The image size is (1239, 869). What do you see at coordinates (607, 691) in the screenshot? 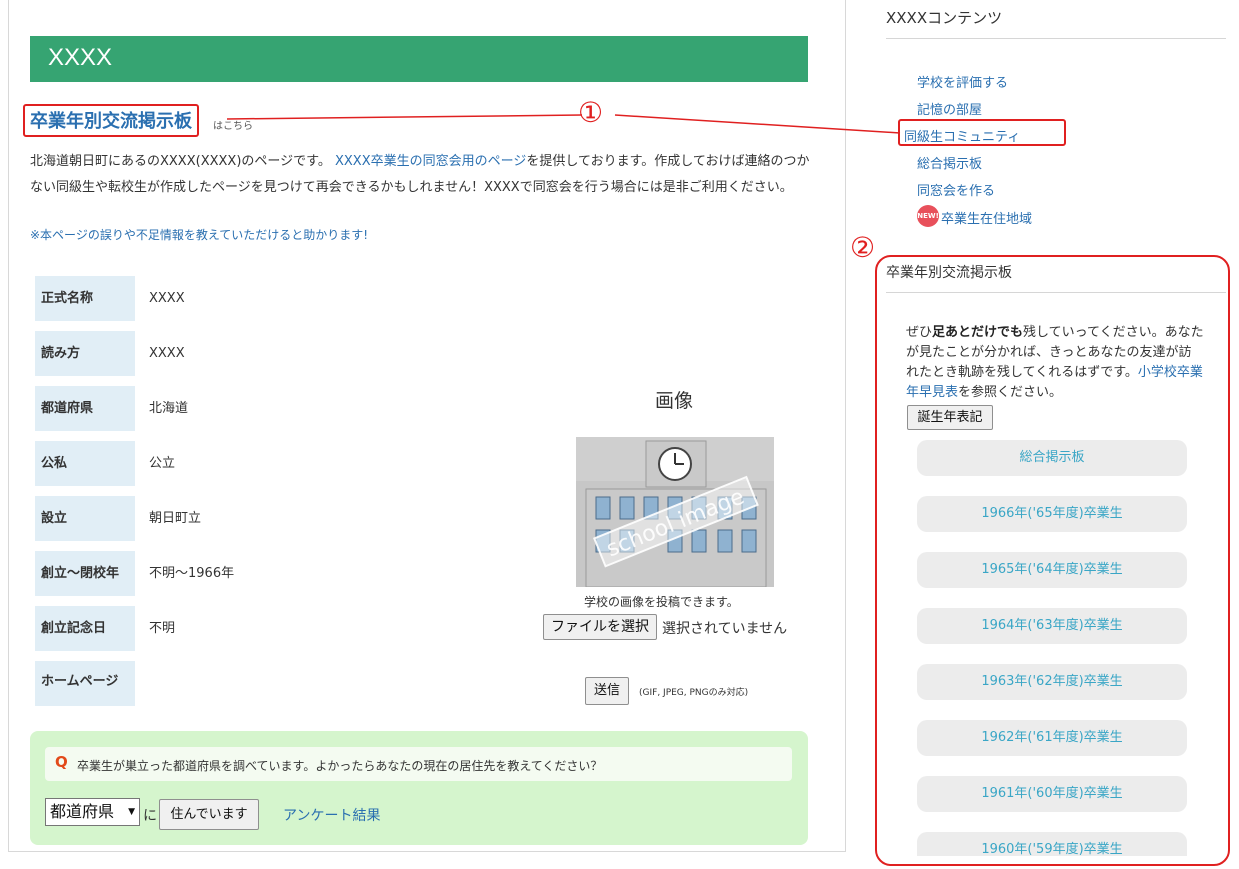
I see `send-image-button: 送信` at bounding box center [607, 691].